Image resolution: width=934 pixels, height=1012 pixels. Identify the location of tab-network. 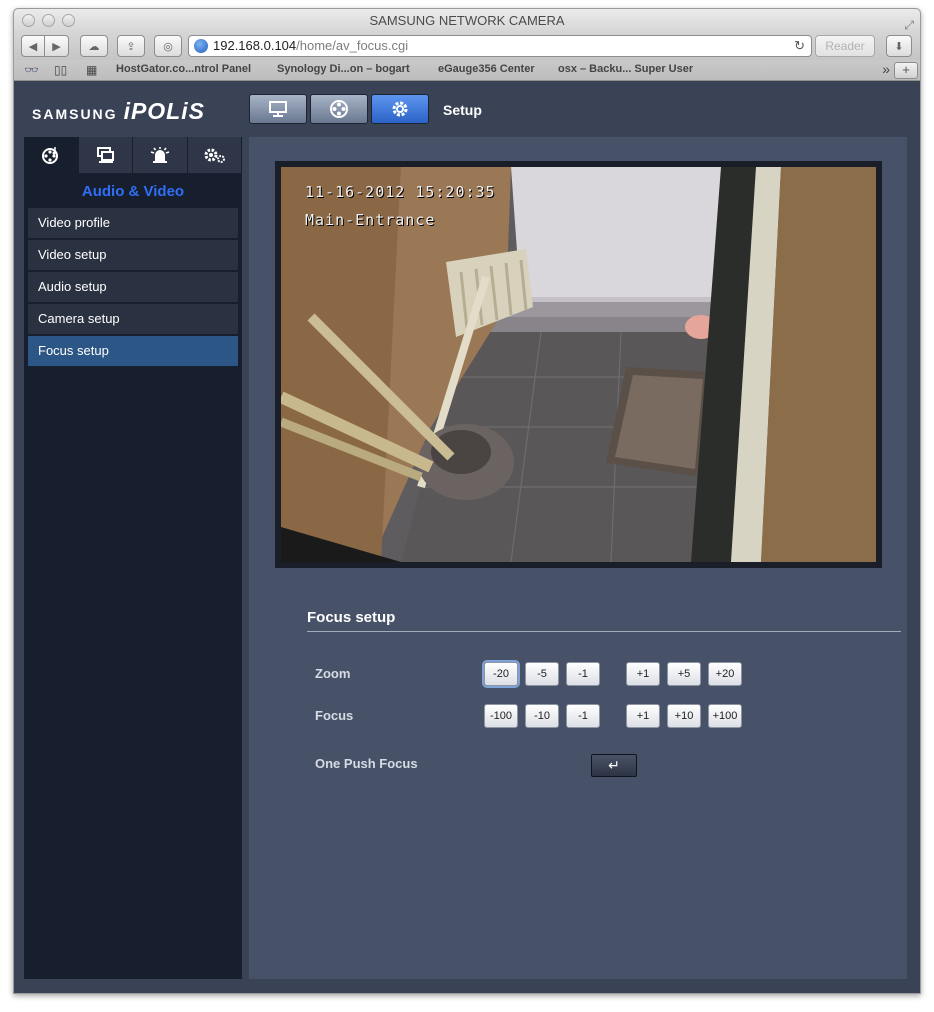
(105, 155).